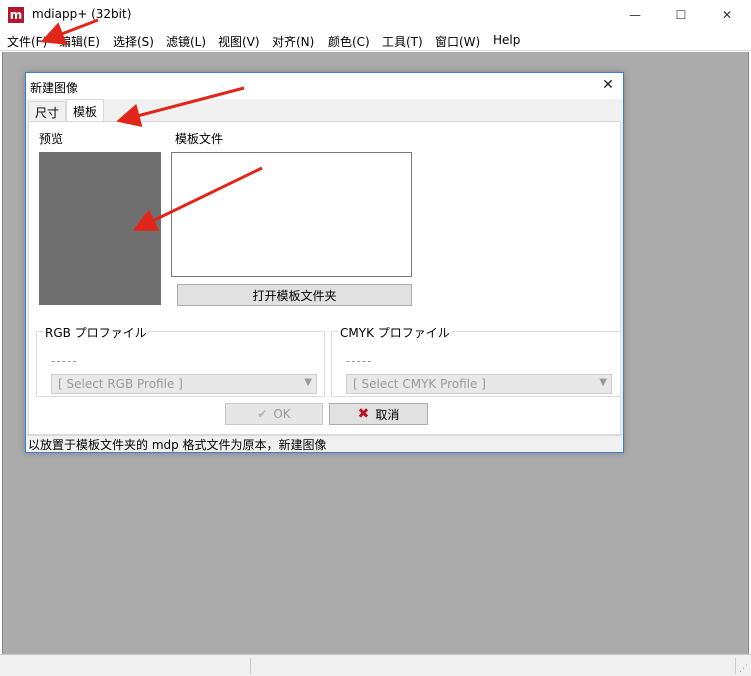  Describe the element at coordinates (349, 41) in the screenshot. I see `menu-color: 颜色(C)` at that location.